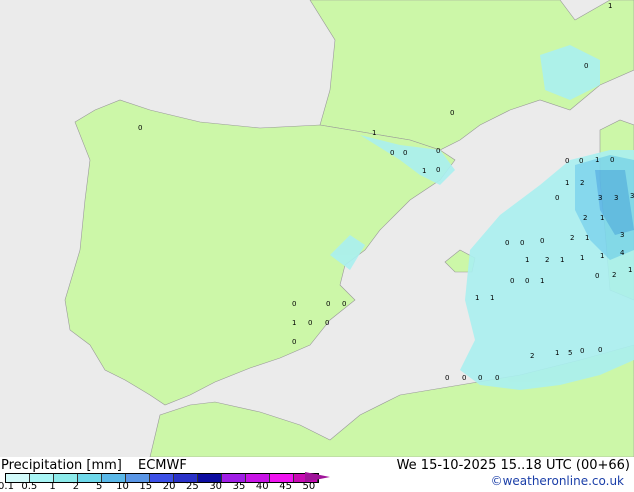 This screenshot has height=492, width=634. I want to click on scale-tick-label: 5, so click(99, 486).